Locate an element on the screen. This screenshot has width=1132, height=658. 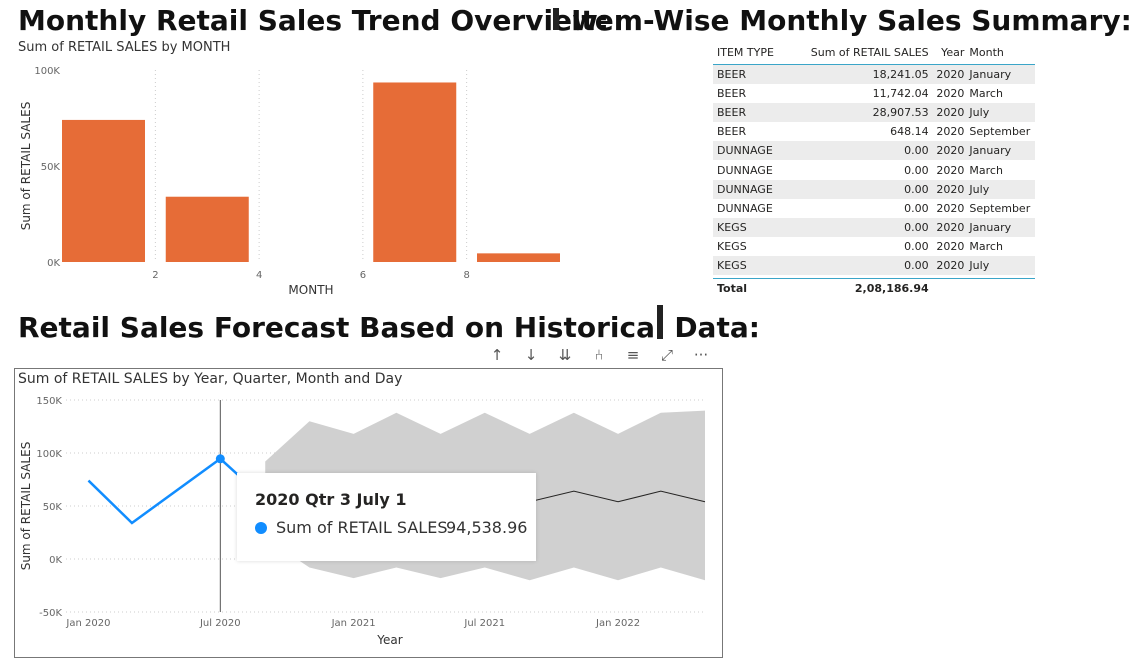
bar-x-tick-label: 6 is located at coordinates (363, 275).